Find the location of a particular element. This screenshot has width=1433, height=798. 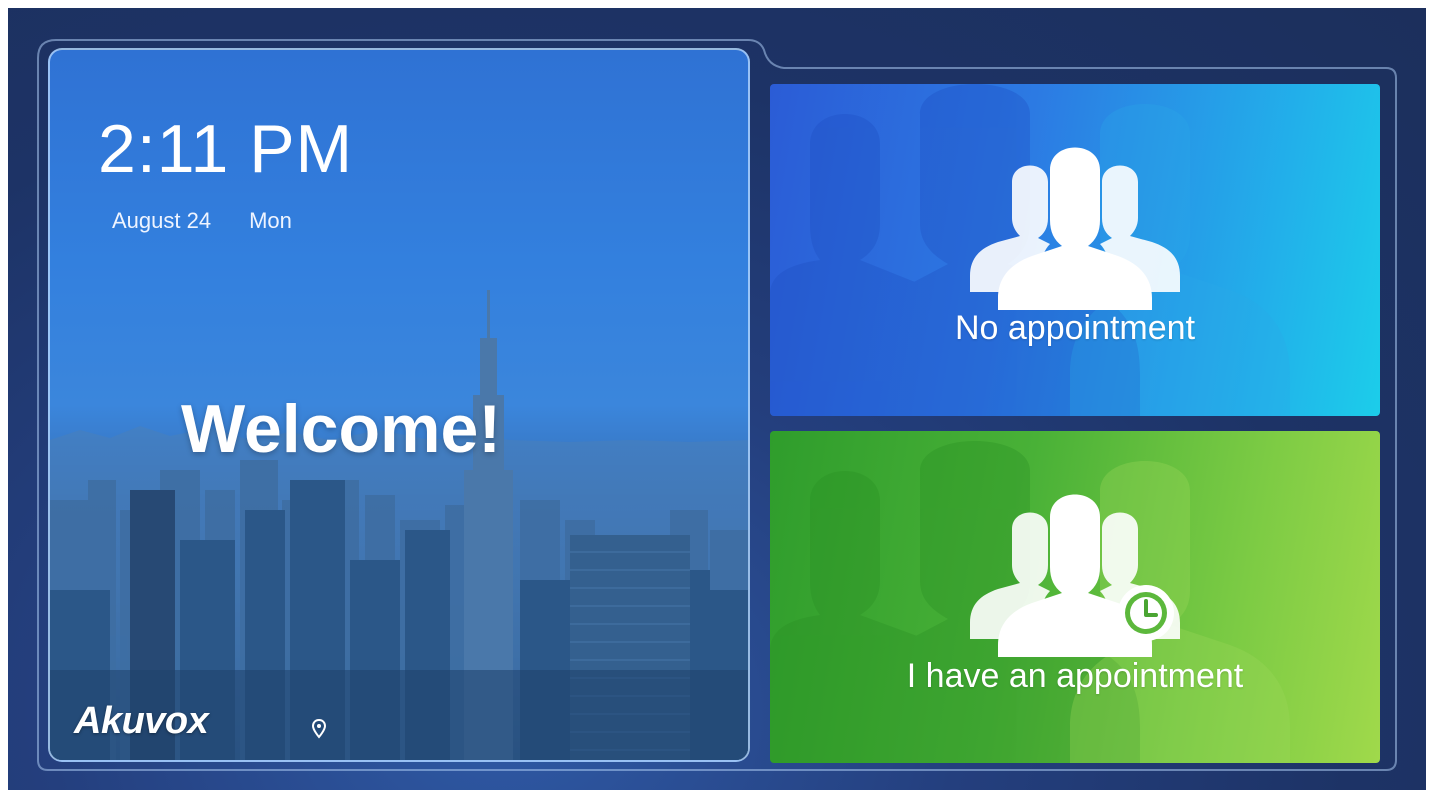

clock-badge-icon is located at coordinates (1146, 613).